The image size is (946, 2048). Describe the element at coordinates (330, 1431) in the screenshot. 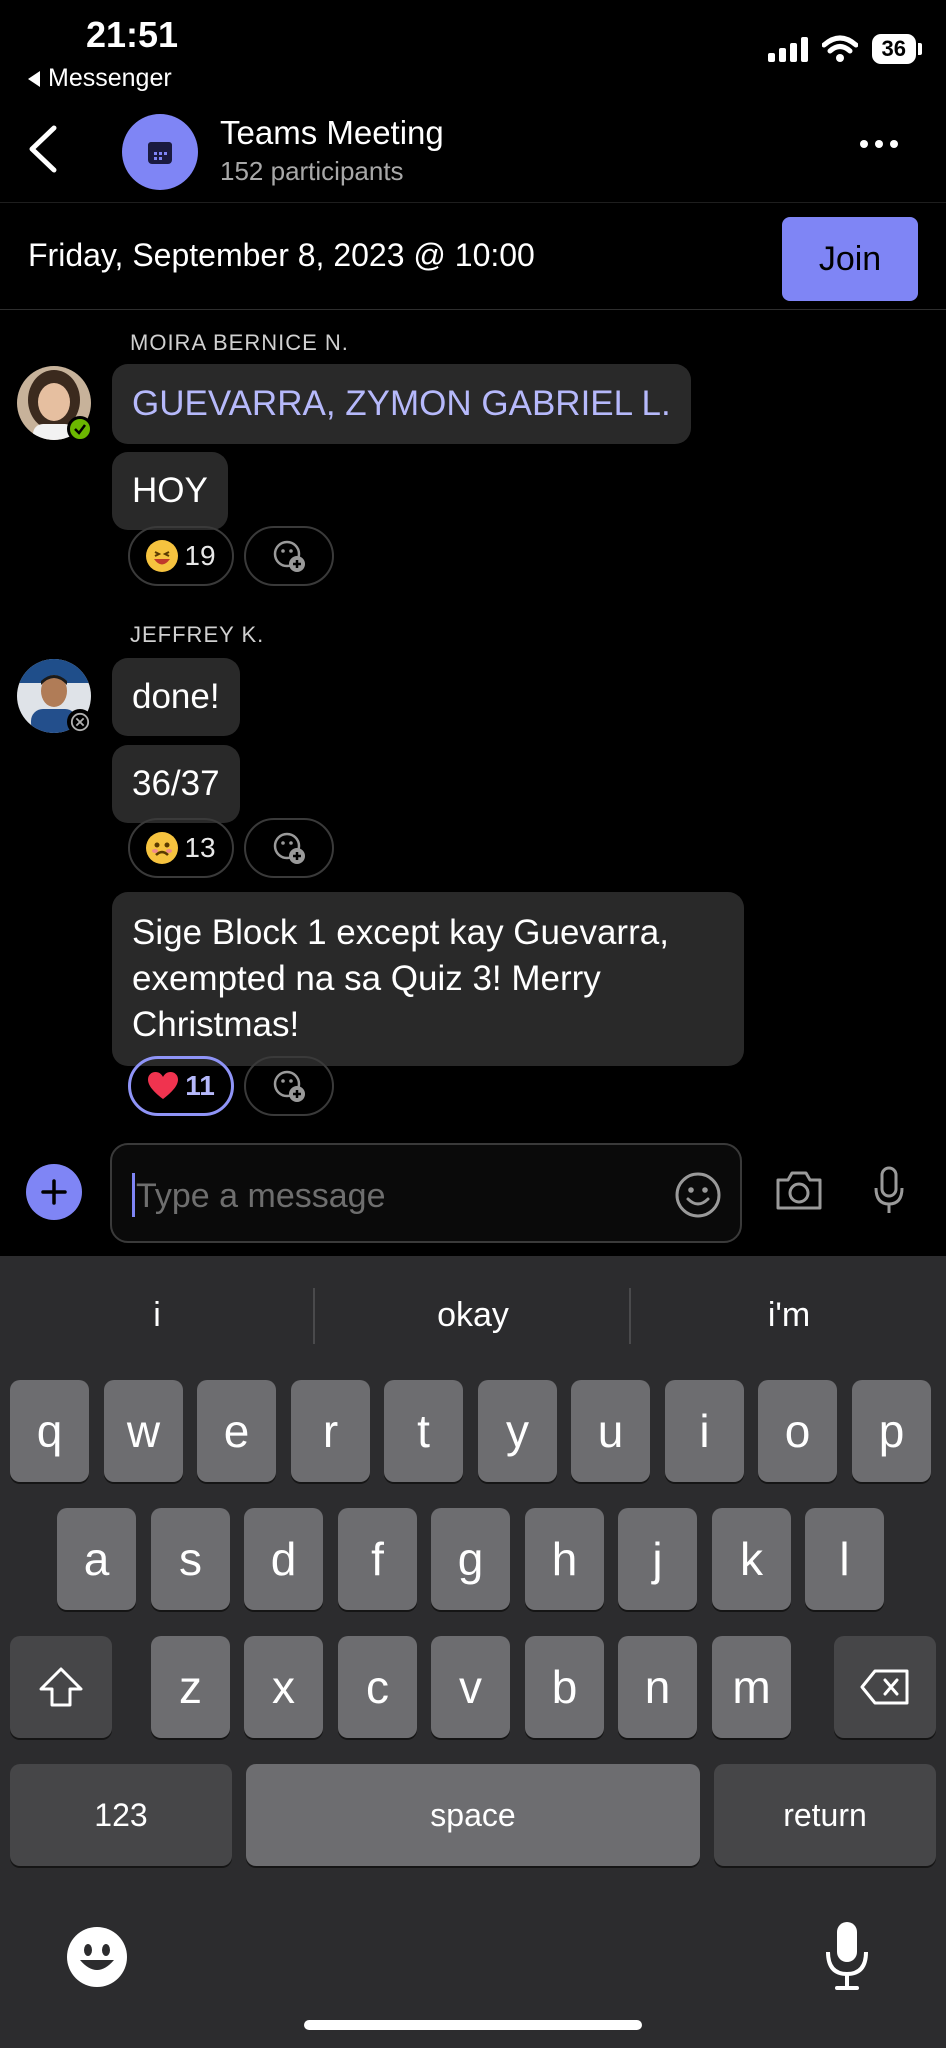

I see `key-r: r` at that location.